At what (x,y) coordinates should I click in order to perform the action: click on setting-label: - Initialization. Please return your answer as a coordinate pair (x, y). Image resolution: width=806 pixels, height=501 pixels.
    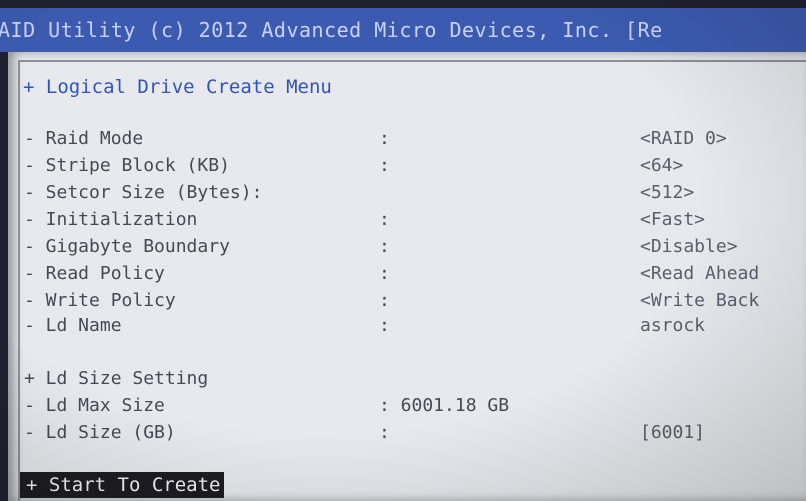
    Looking at the image, I should click on (111, 219).